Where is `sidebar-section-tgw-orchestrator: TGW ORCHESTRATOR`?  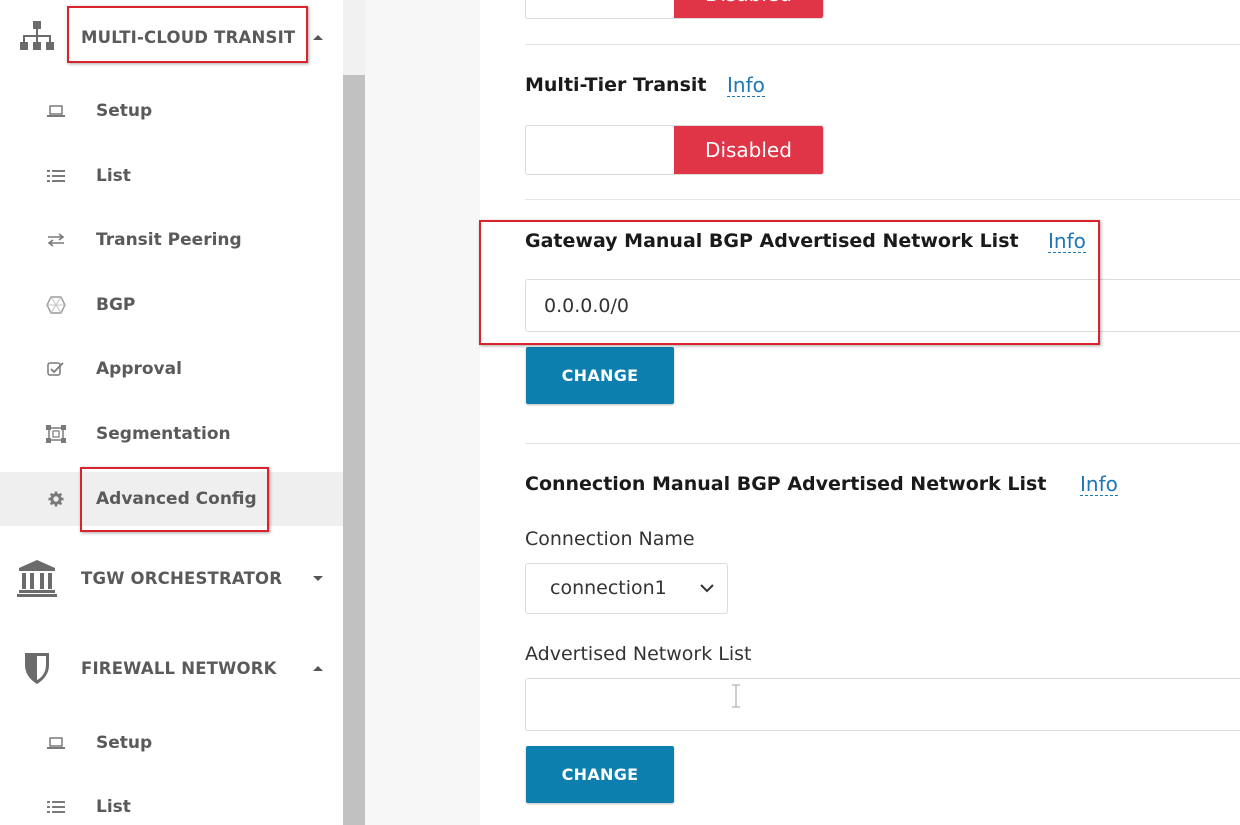
sidebar-section-tgw-orchestrator: TGW ORCHESTRATOR is located at coordinates (171, 578).